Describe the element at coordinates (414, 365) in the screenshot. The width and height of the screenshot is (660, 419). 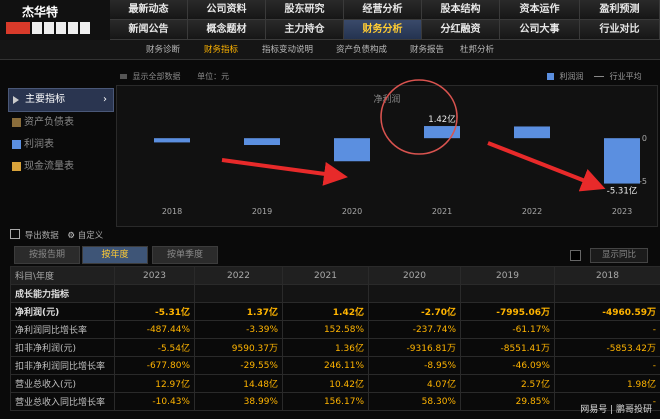
I see `table-cell: -8.95%` at that location.